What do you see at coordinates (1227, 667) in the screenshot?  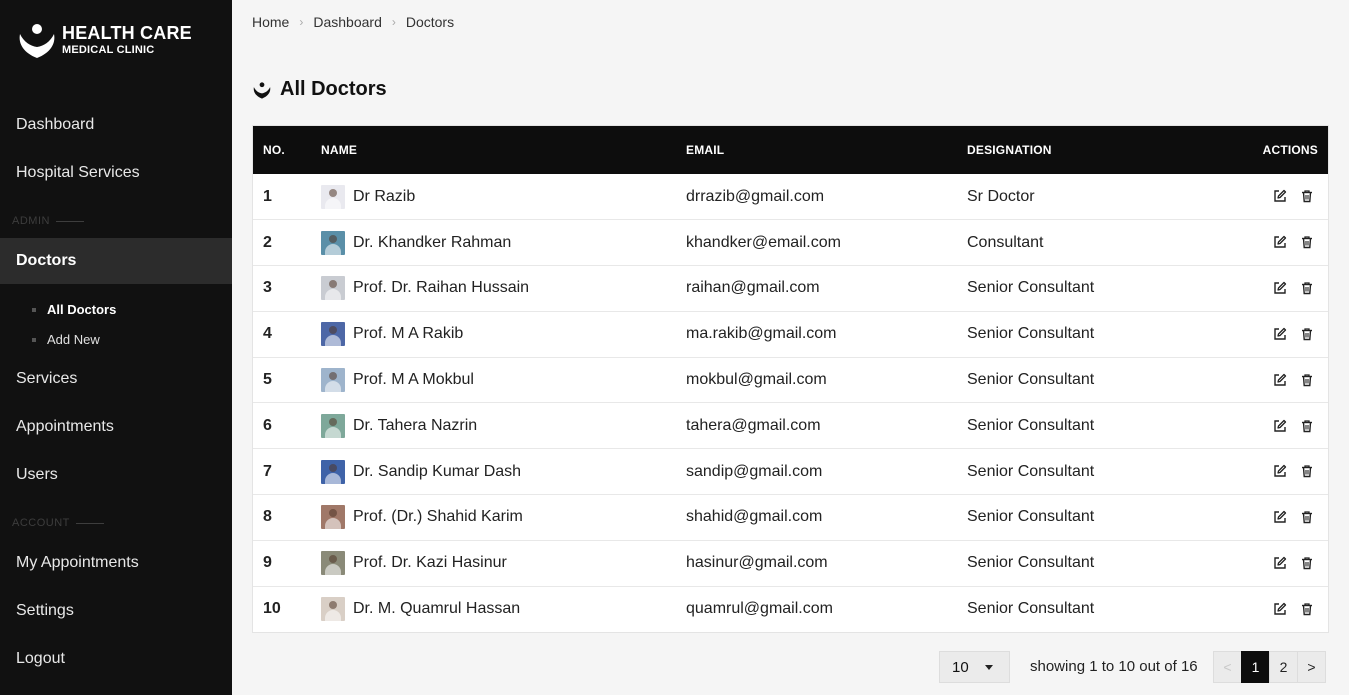 I see `prev-page-button: <` at bounding box center [1227, 667].